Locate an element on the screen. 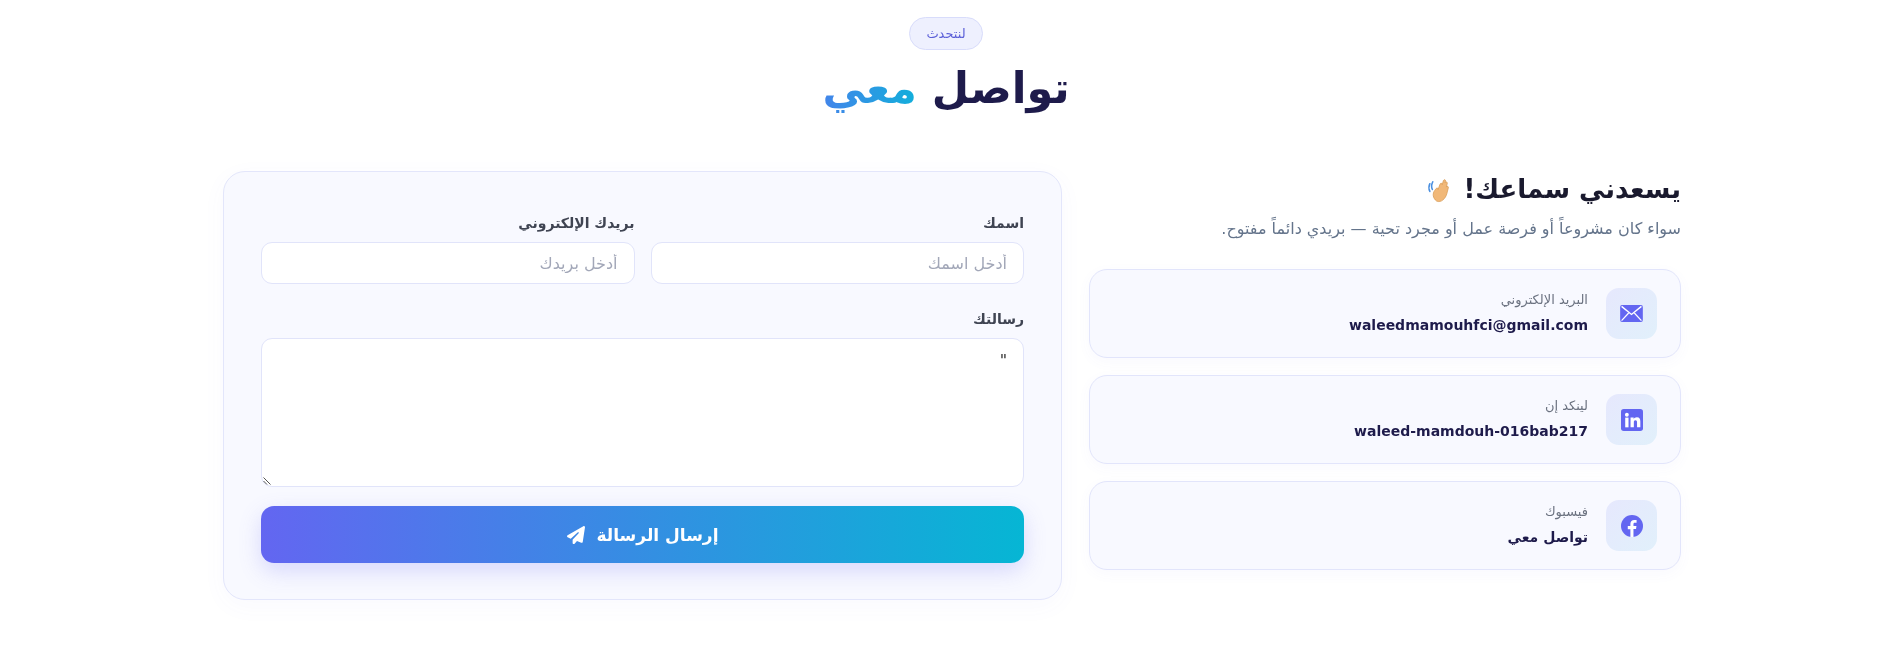 Image resolution: width=1892 pixels, height=653 pixels. linkedin-icon is located at coordinates (1631, 419).